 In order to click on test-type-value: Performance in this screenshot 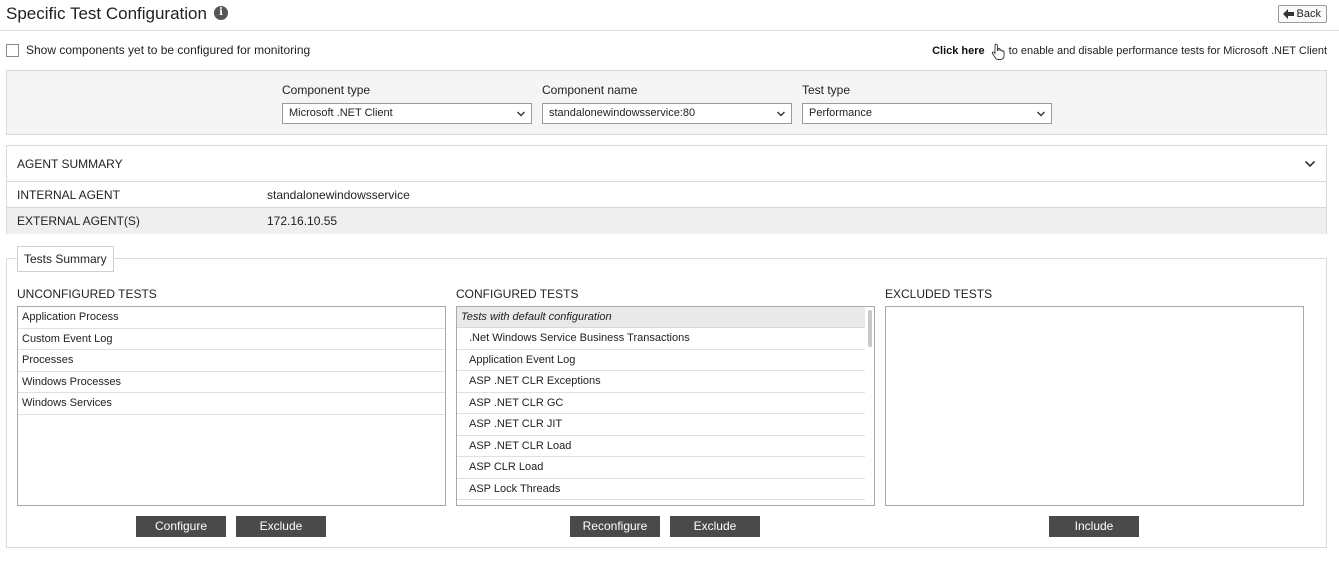, I will do `click(840, 113)`.